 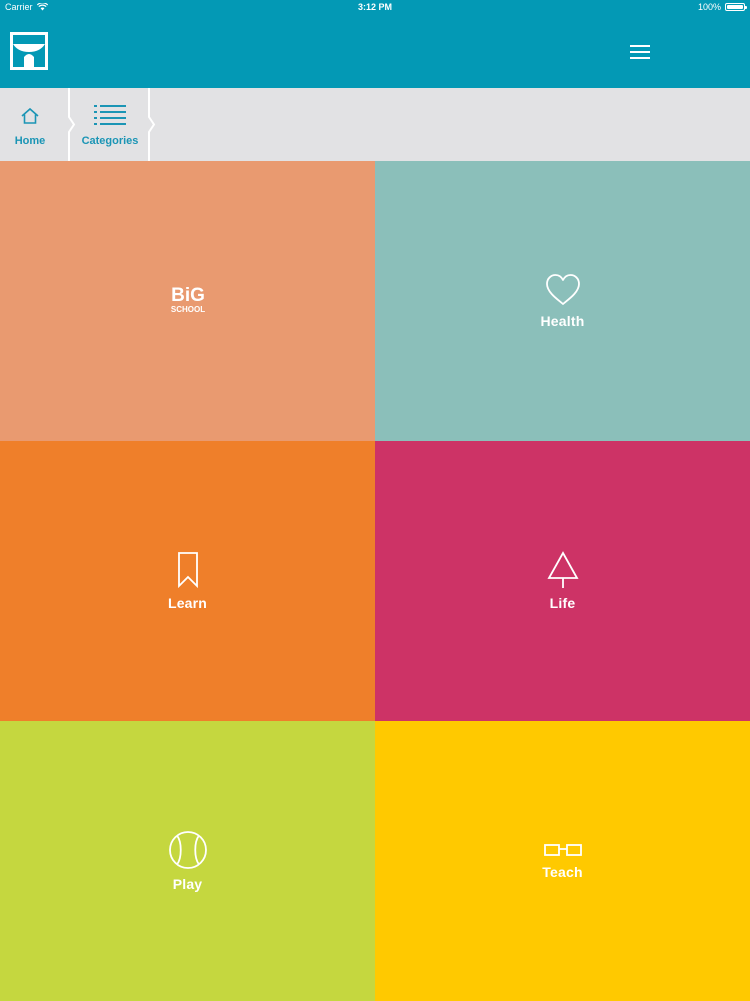 I want to click on tile-big-school: BiG SCHOOL, so click(x=187, y=301).